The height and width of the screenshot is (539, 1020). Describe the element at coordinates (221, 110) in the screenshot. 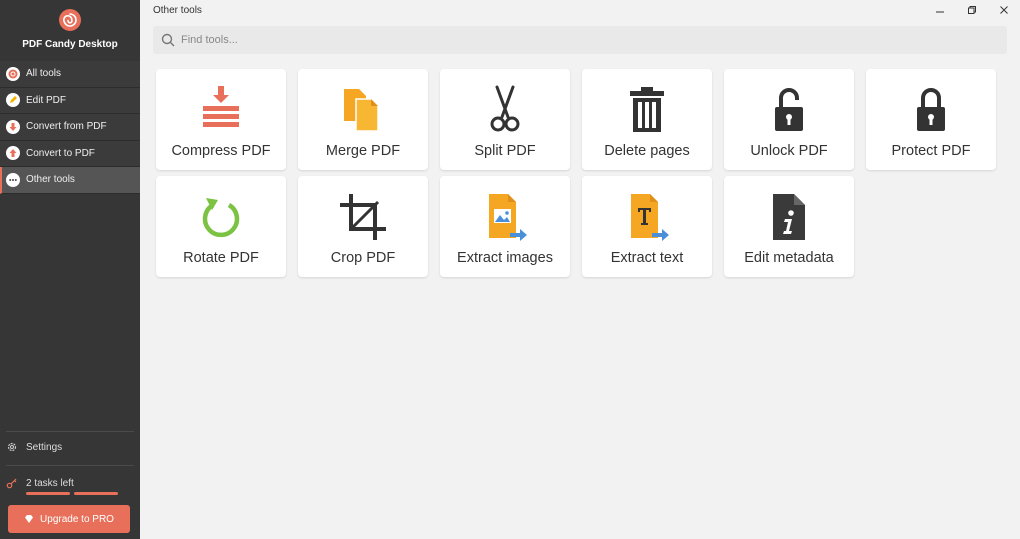

I see `compress-icon` at that location.